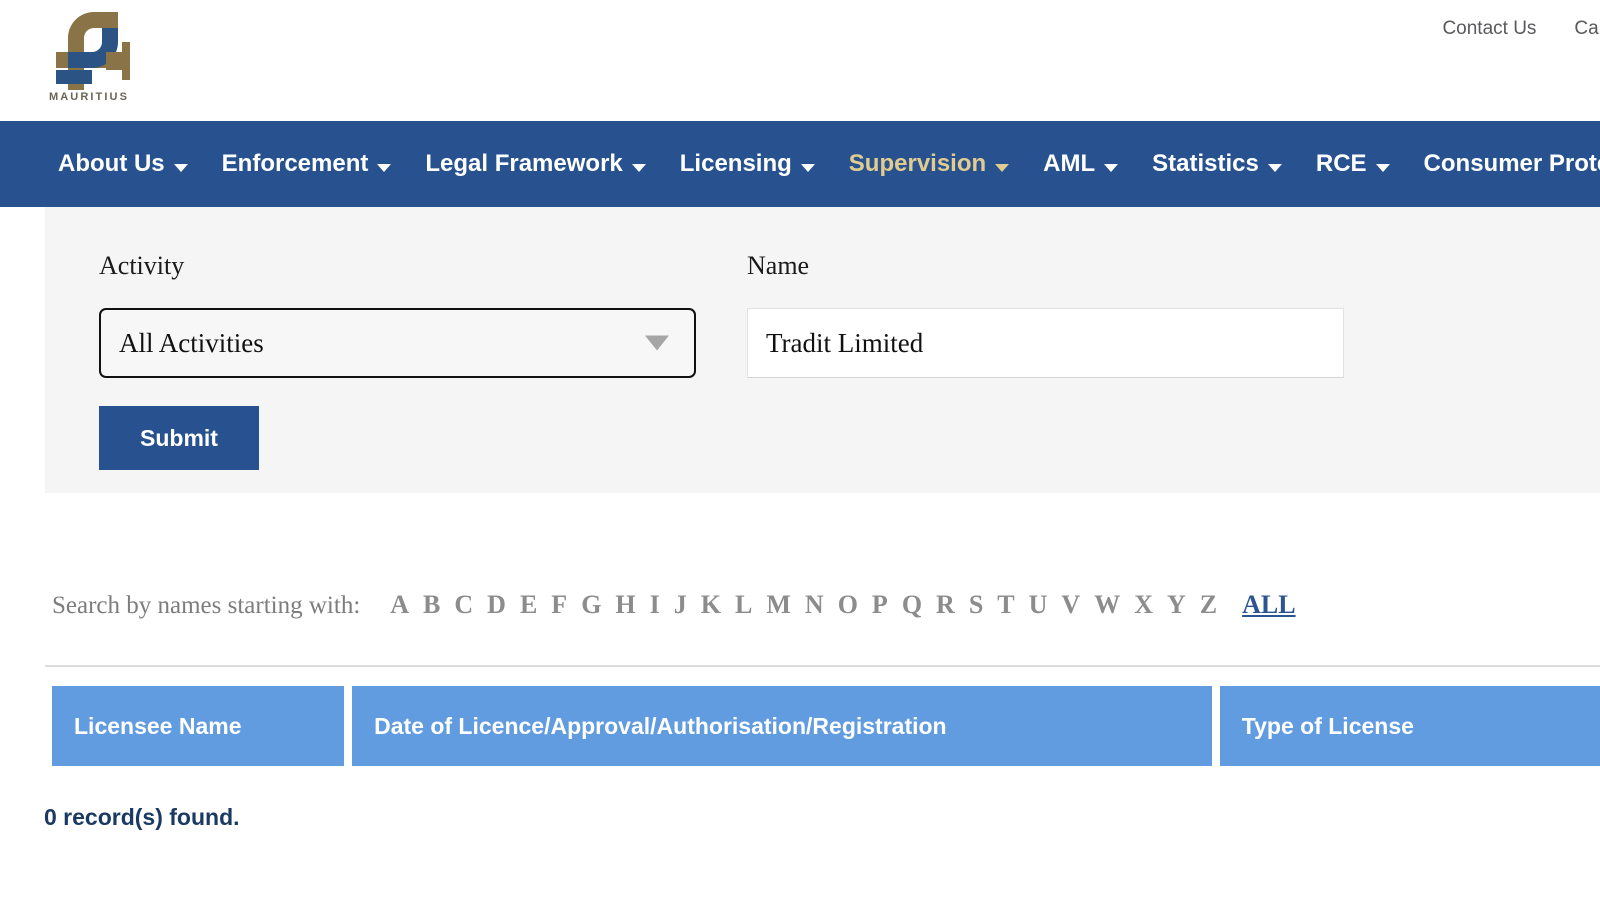 This screenshot has height=918, width=1600. What do you see at coordinates (880, 605) in the screenshot?
I see `alphabet-letter-p: P` at bounding box center [880, 605].